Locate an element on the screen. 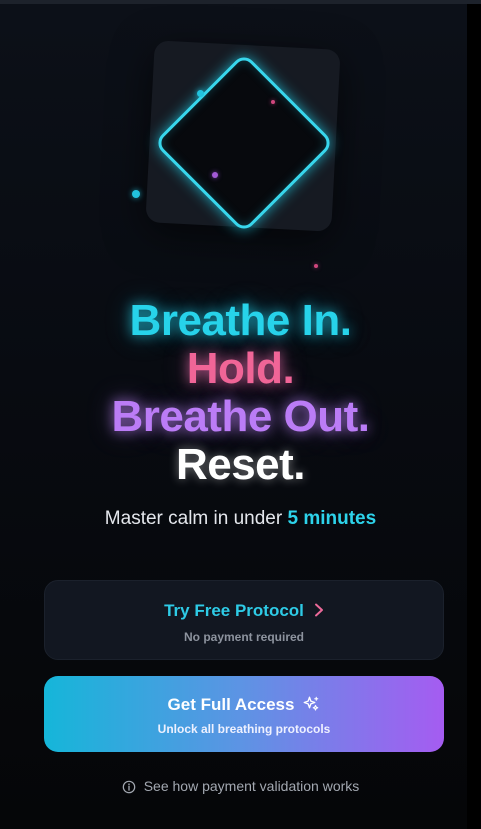  headline-breathe-in: Breathe In. is located at coordinates (240, 320).